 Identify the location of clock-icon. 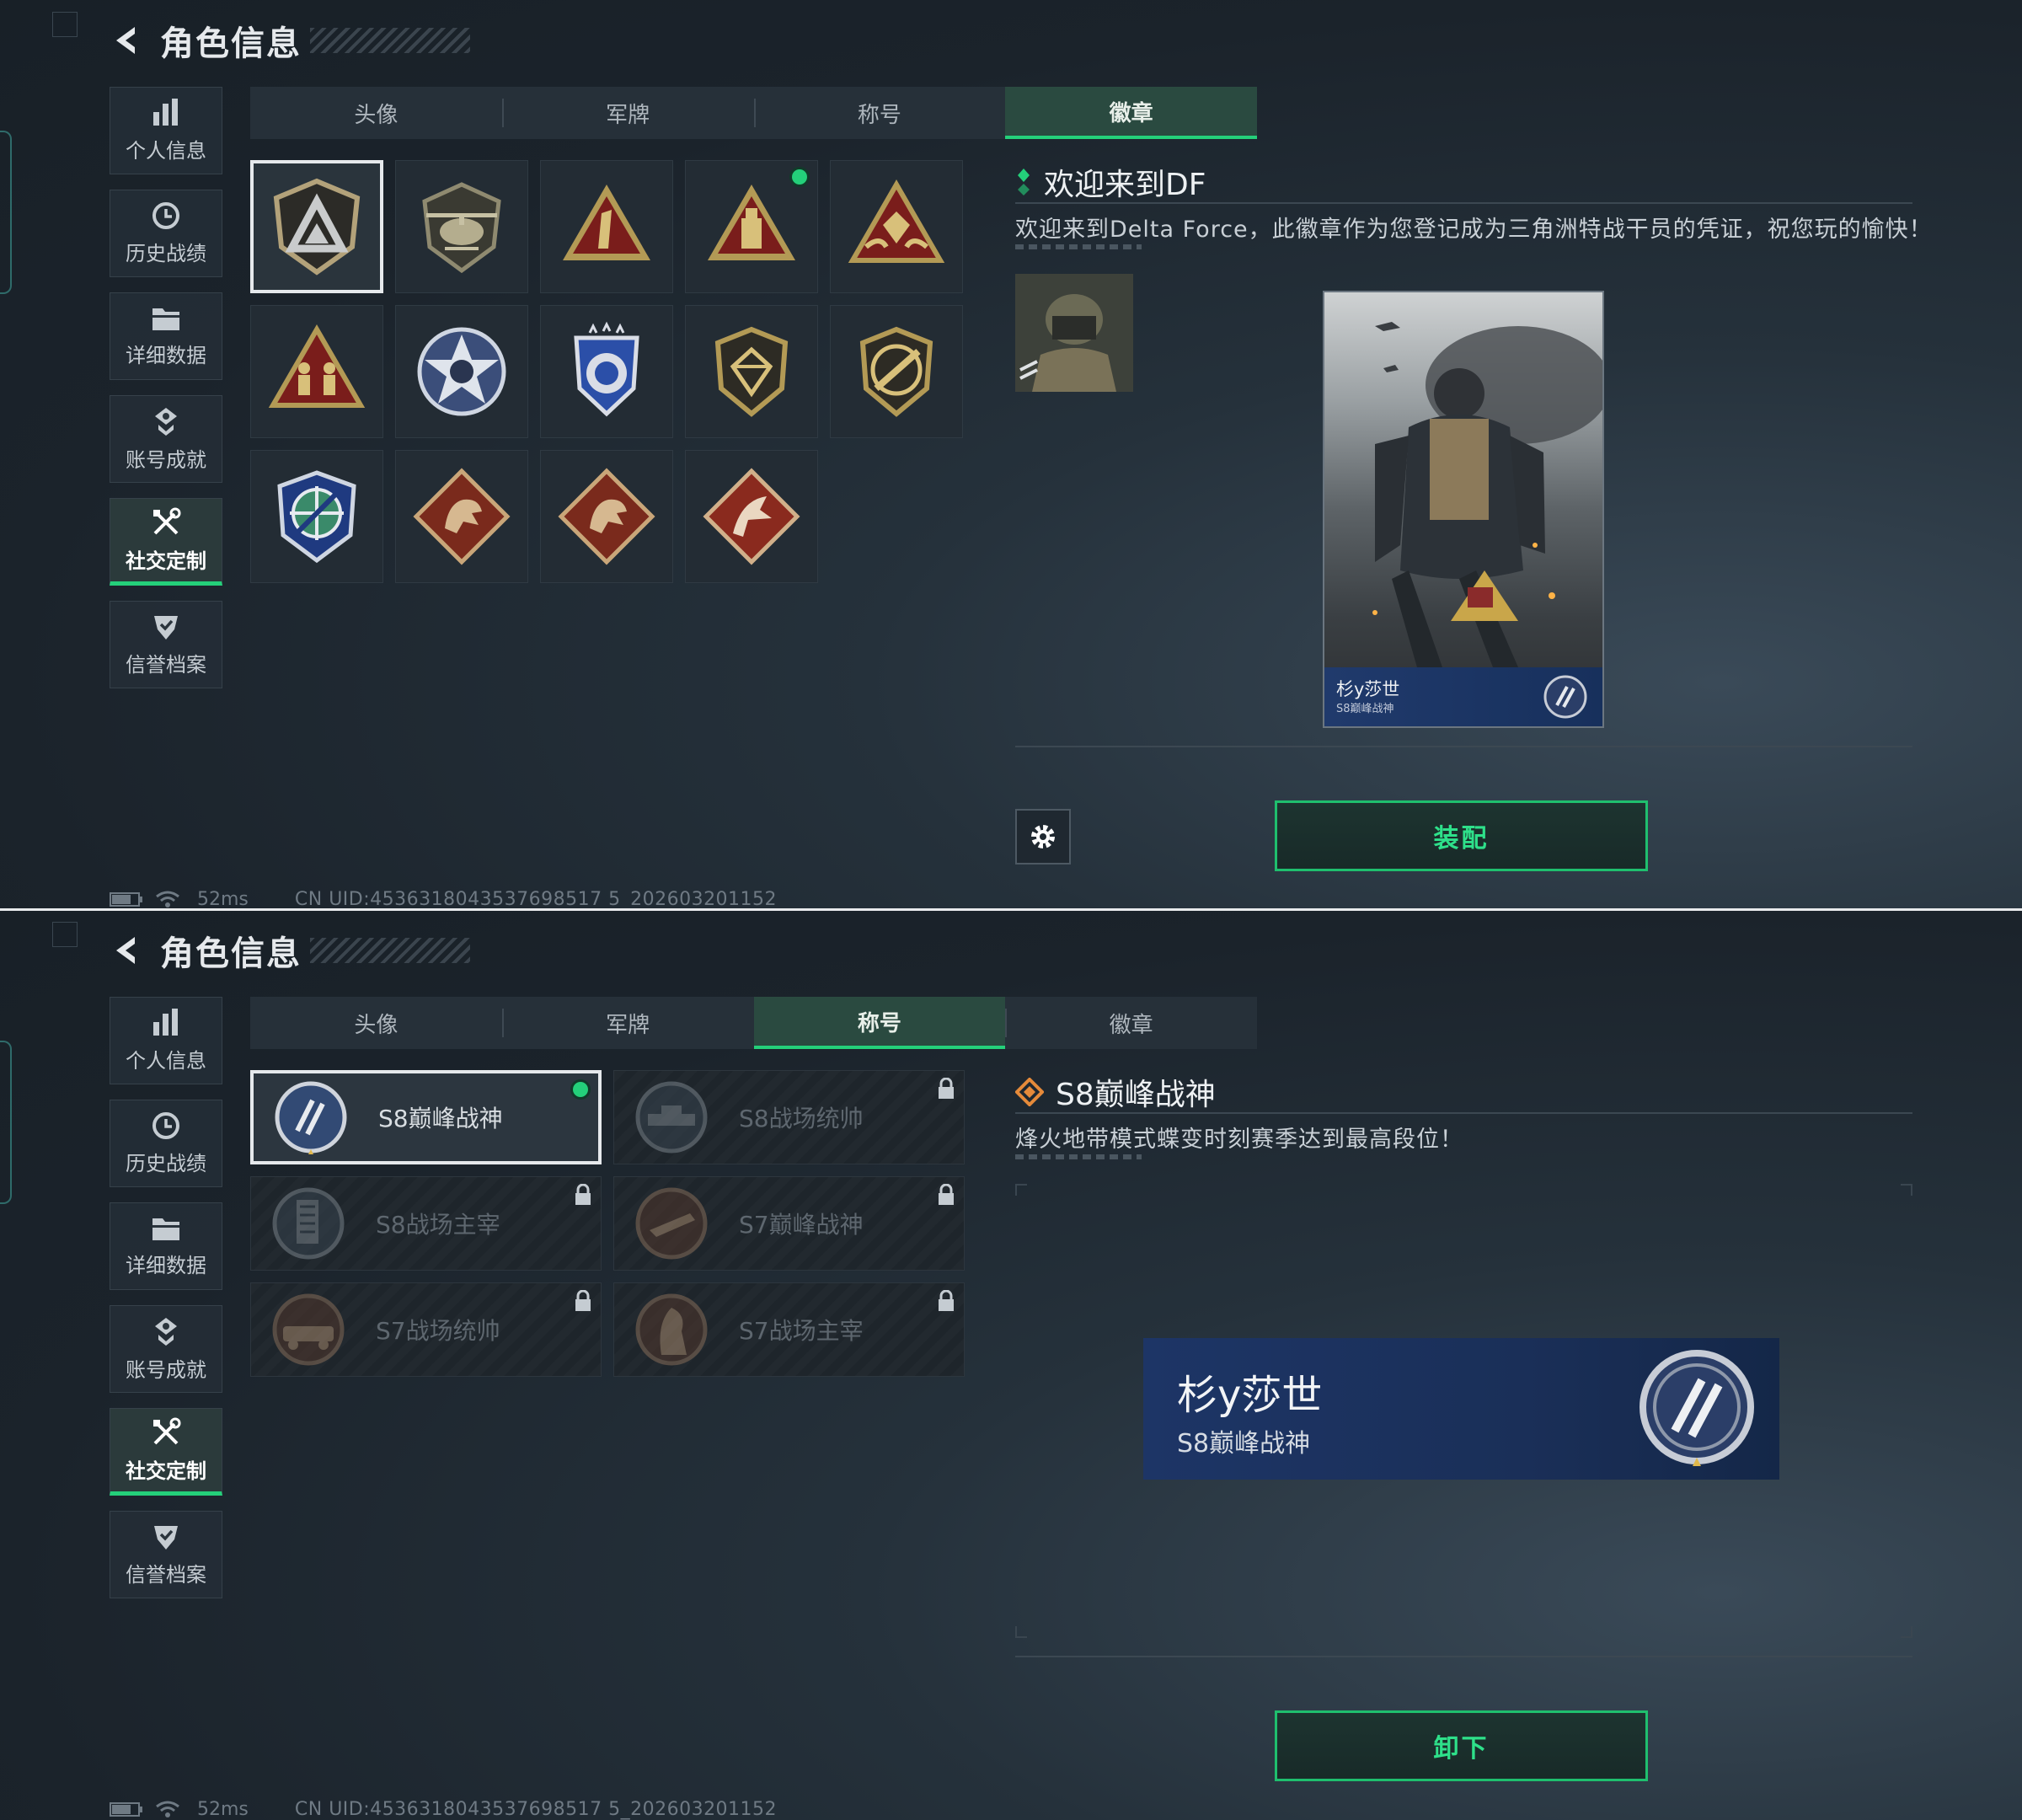
(165, 215).